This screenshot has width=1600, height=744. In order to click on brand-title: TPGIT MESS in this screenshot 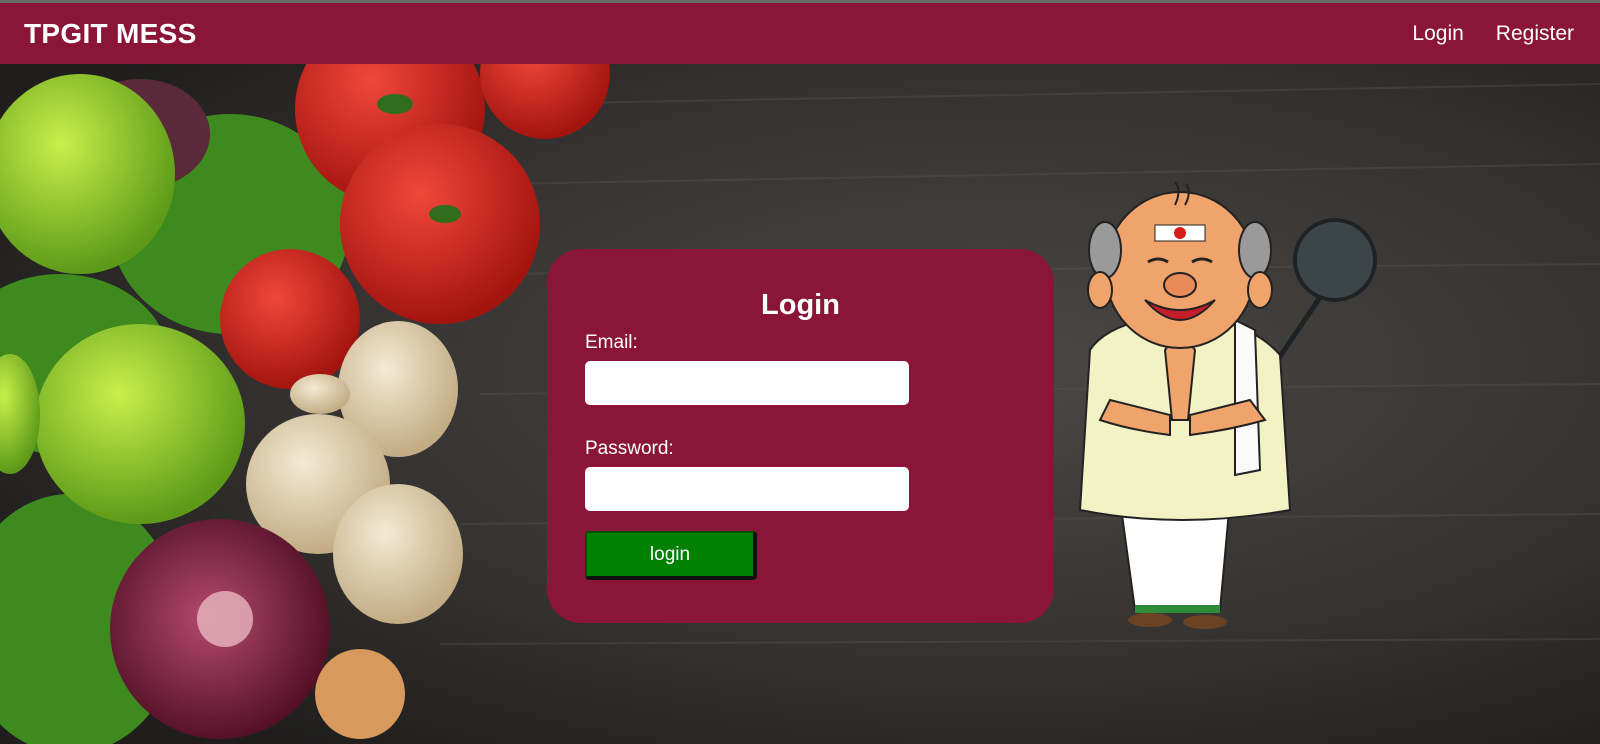, I will do `click(110, 34)`.